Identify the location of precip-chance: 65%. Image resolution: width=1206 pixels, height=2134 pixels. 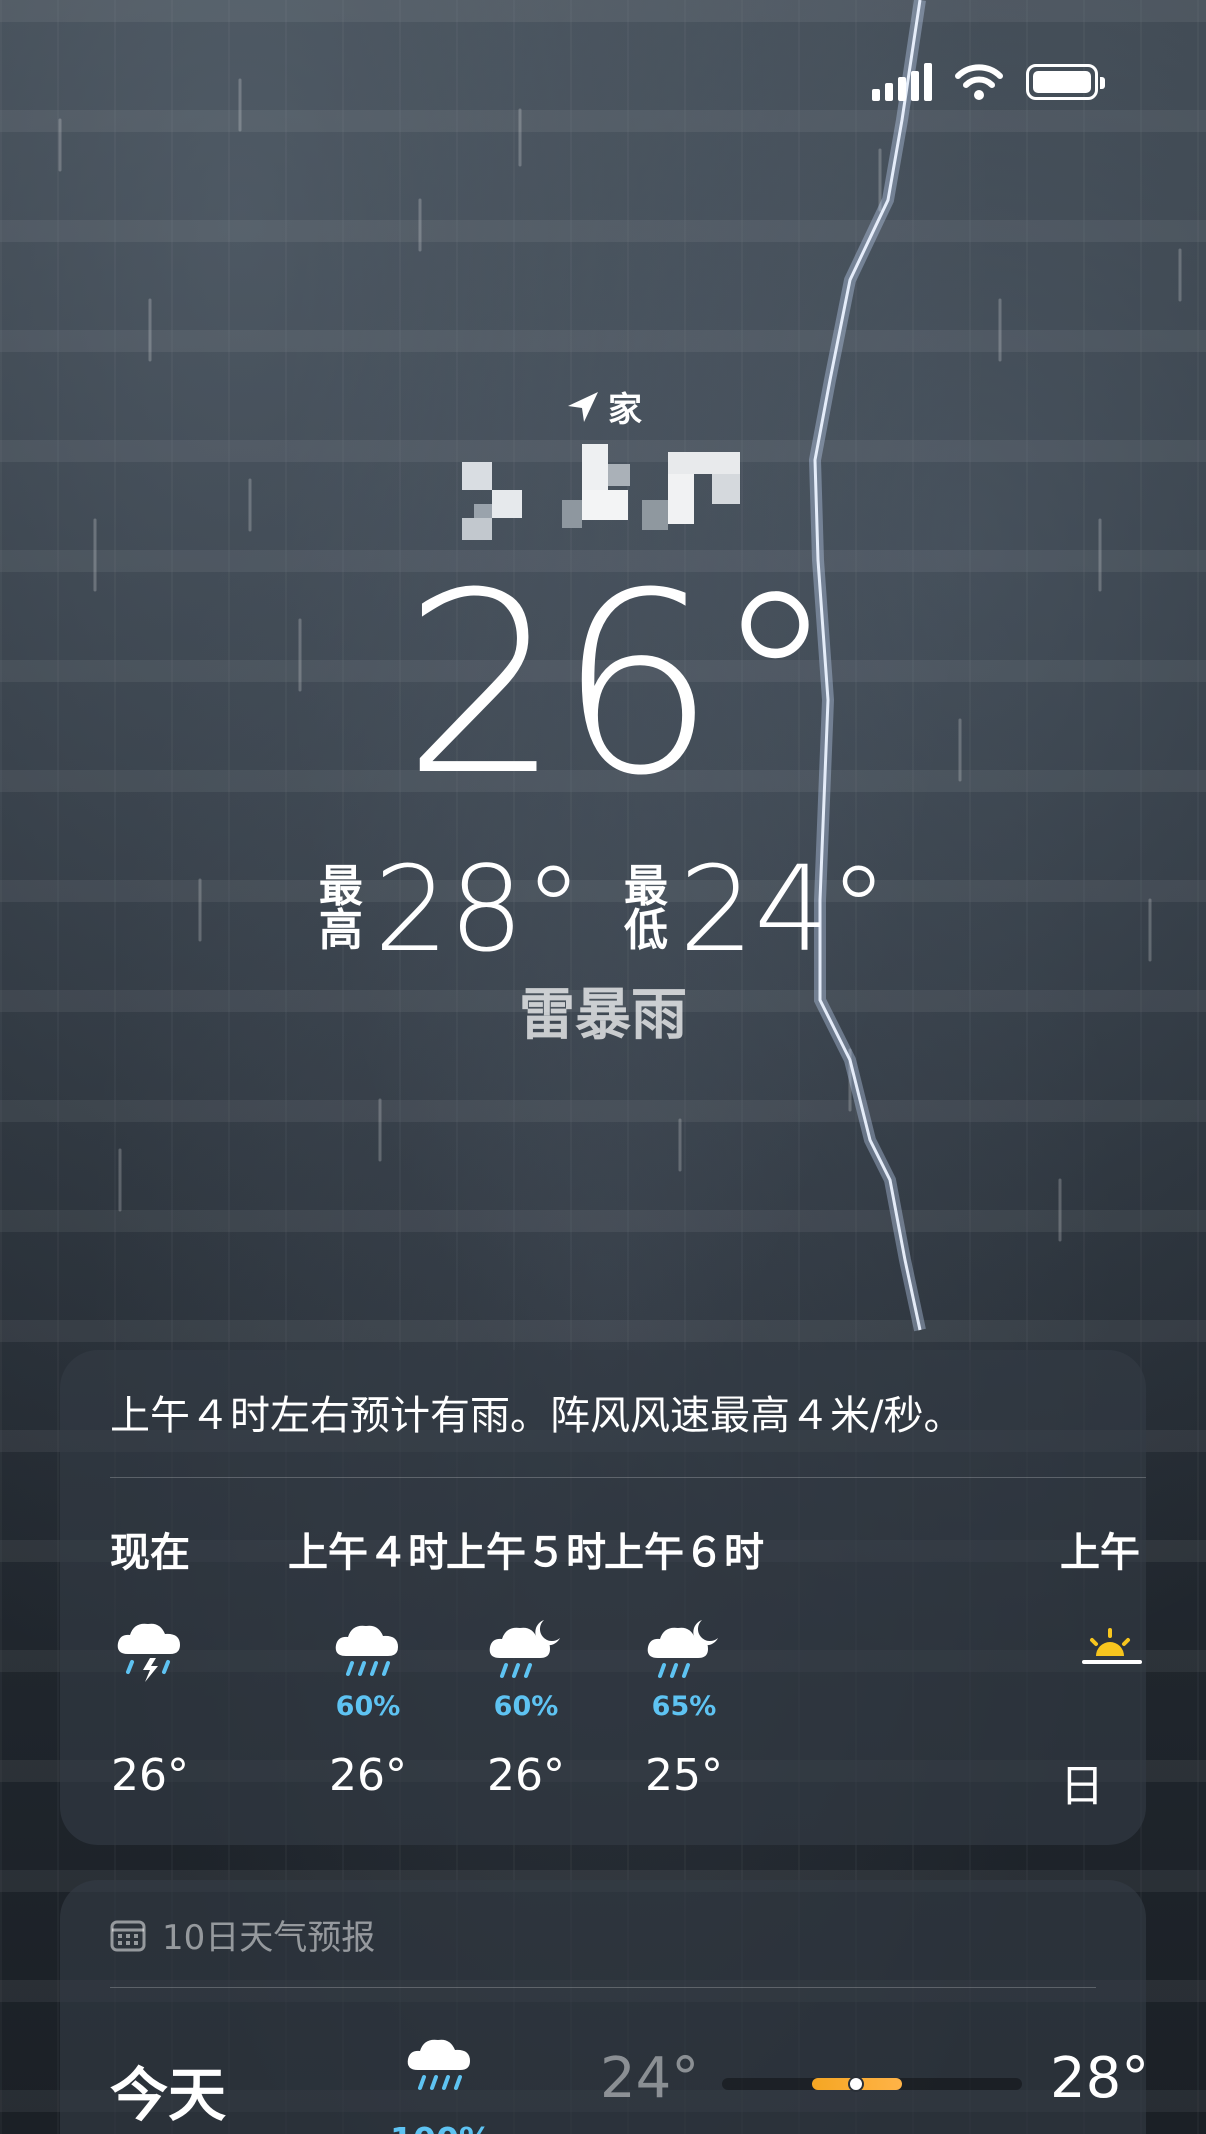
(684, 1706).